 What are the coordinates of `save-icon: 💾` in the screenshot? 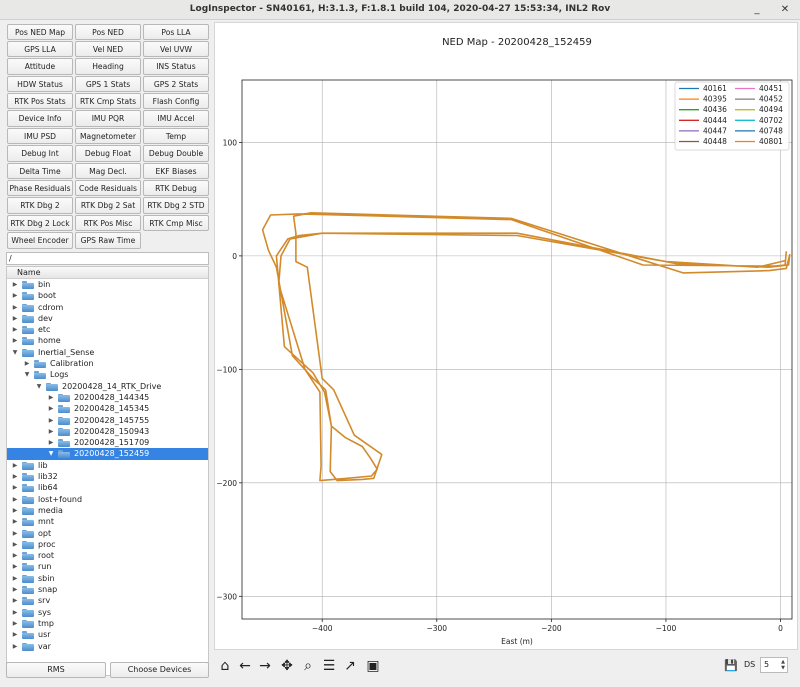 It's located at (731, 666).